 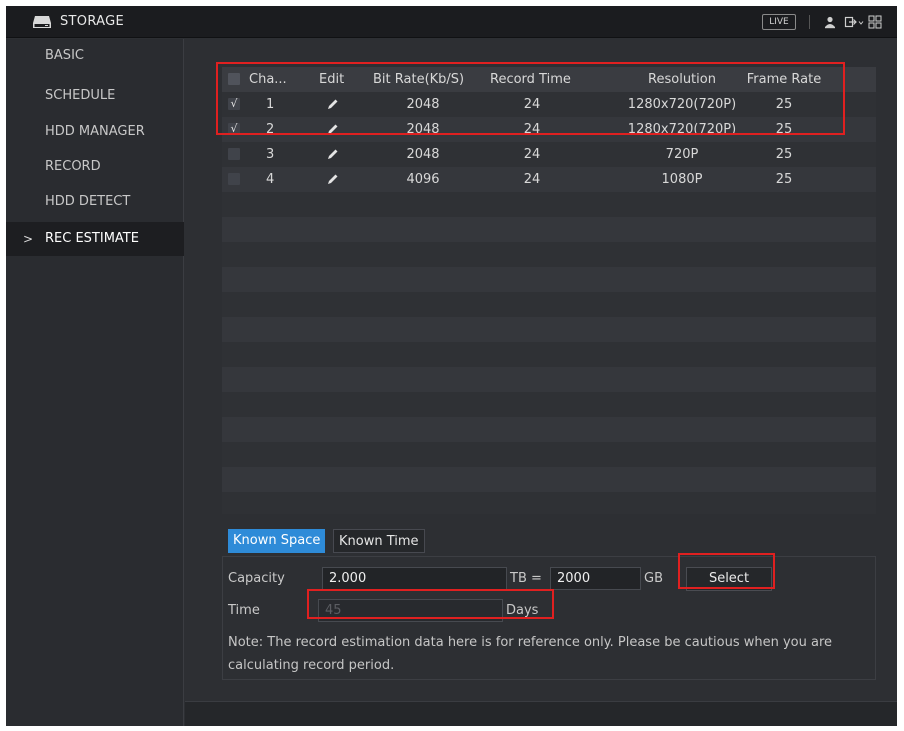 I want to click on title-bar: STORAGE LIVE, so click(x=451, y=22).